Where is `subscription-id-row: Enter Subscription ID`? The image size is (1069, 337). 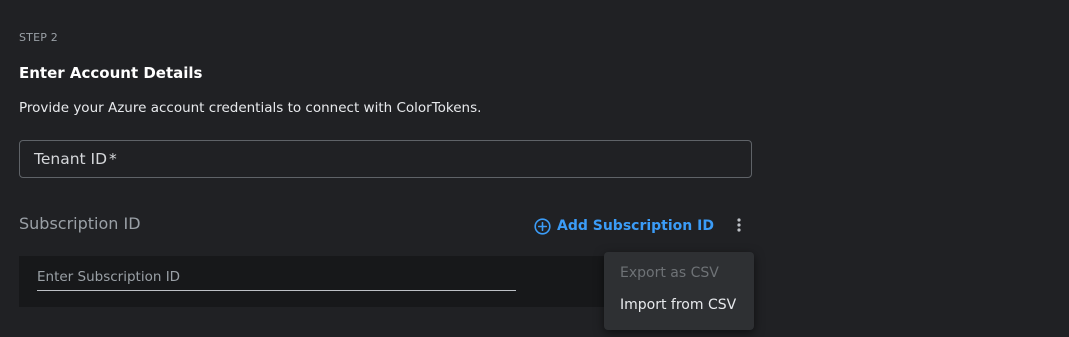
subscription-id-row: Enter Subscription ID is located at coordinates (319, 281).